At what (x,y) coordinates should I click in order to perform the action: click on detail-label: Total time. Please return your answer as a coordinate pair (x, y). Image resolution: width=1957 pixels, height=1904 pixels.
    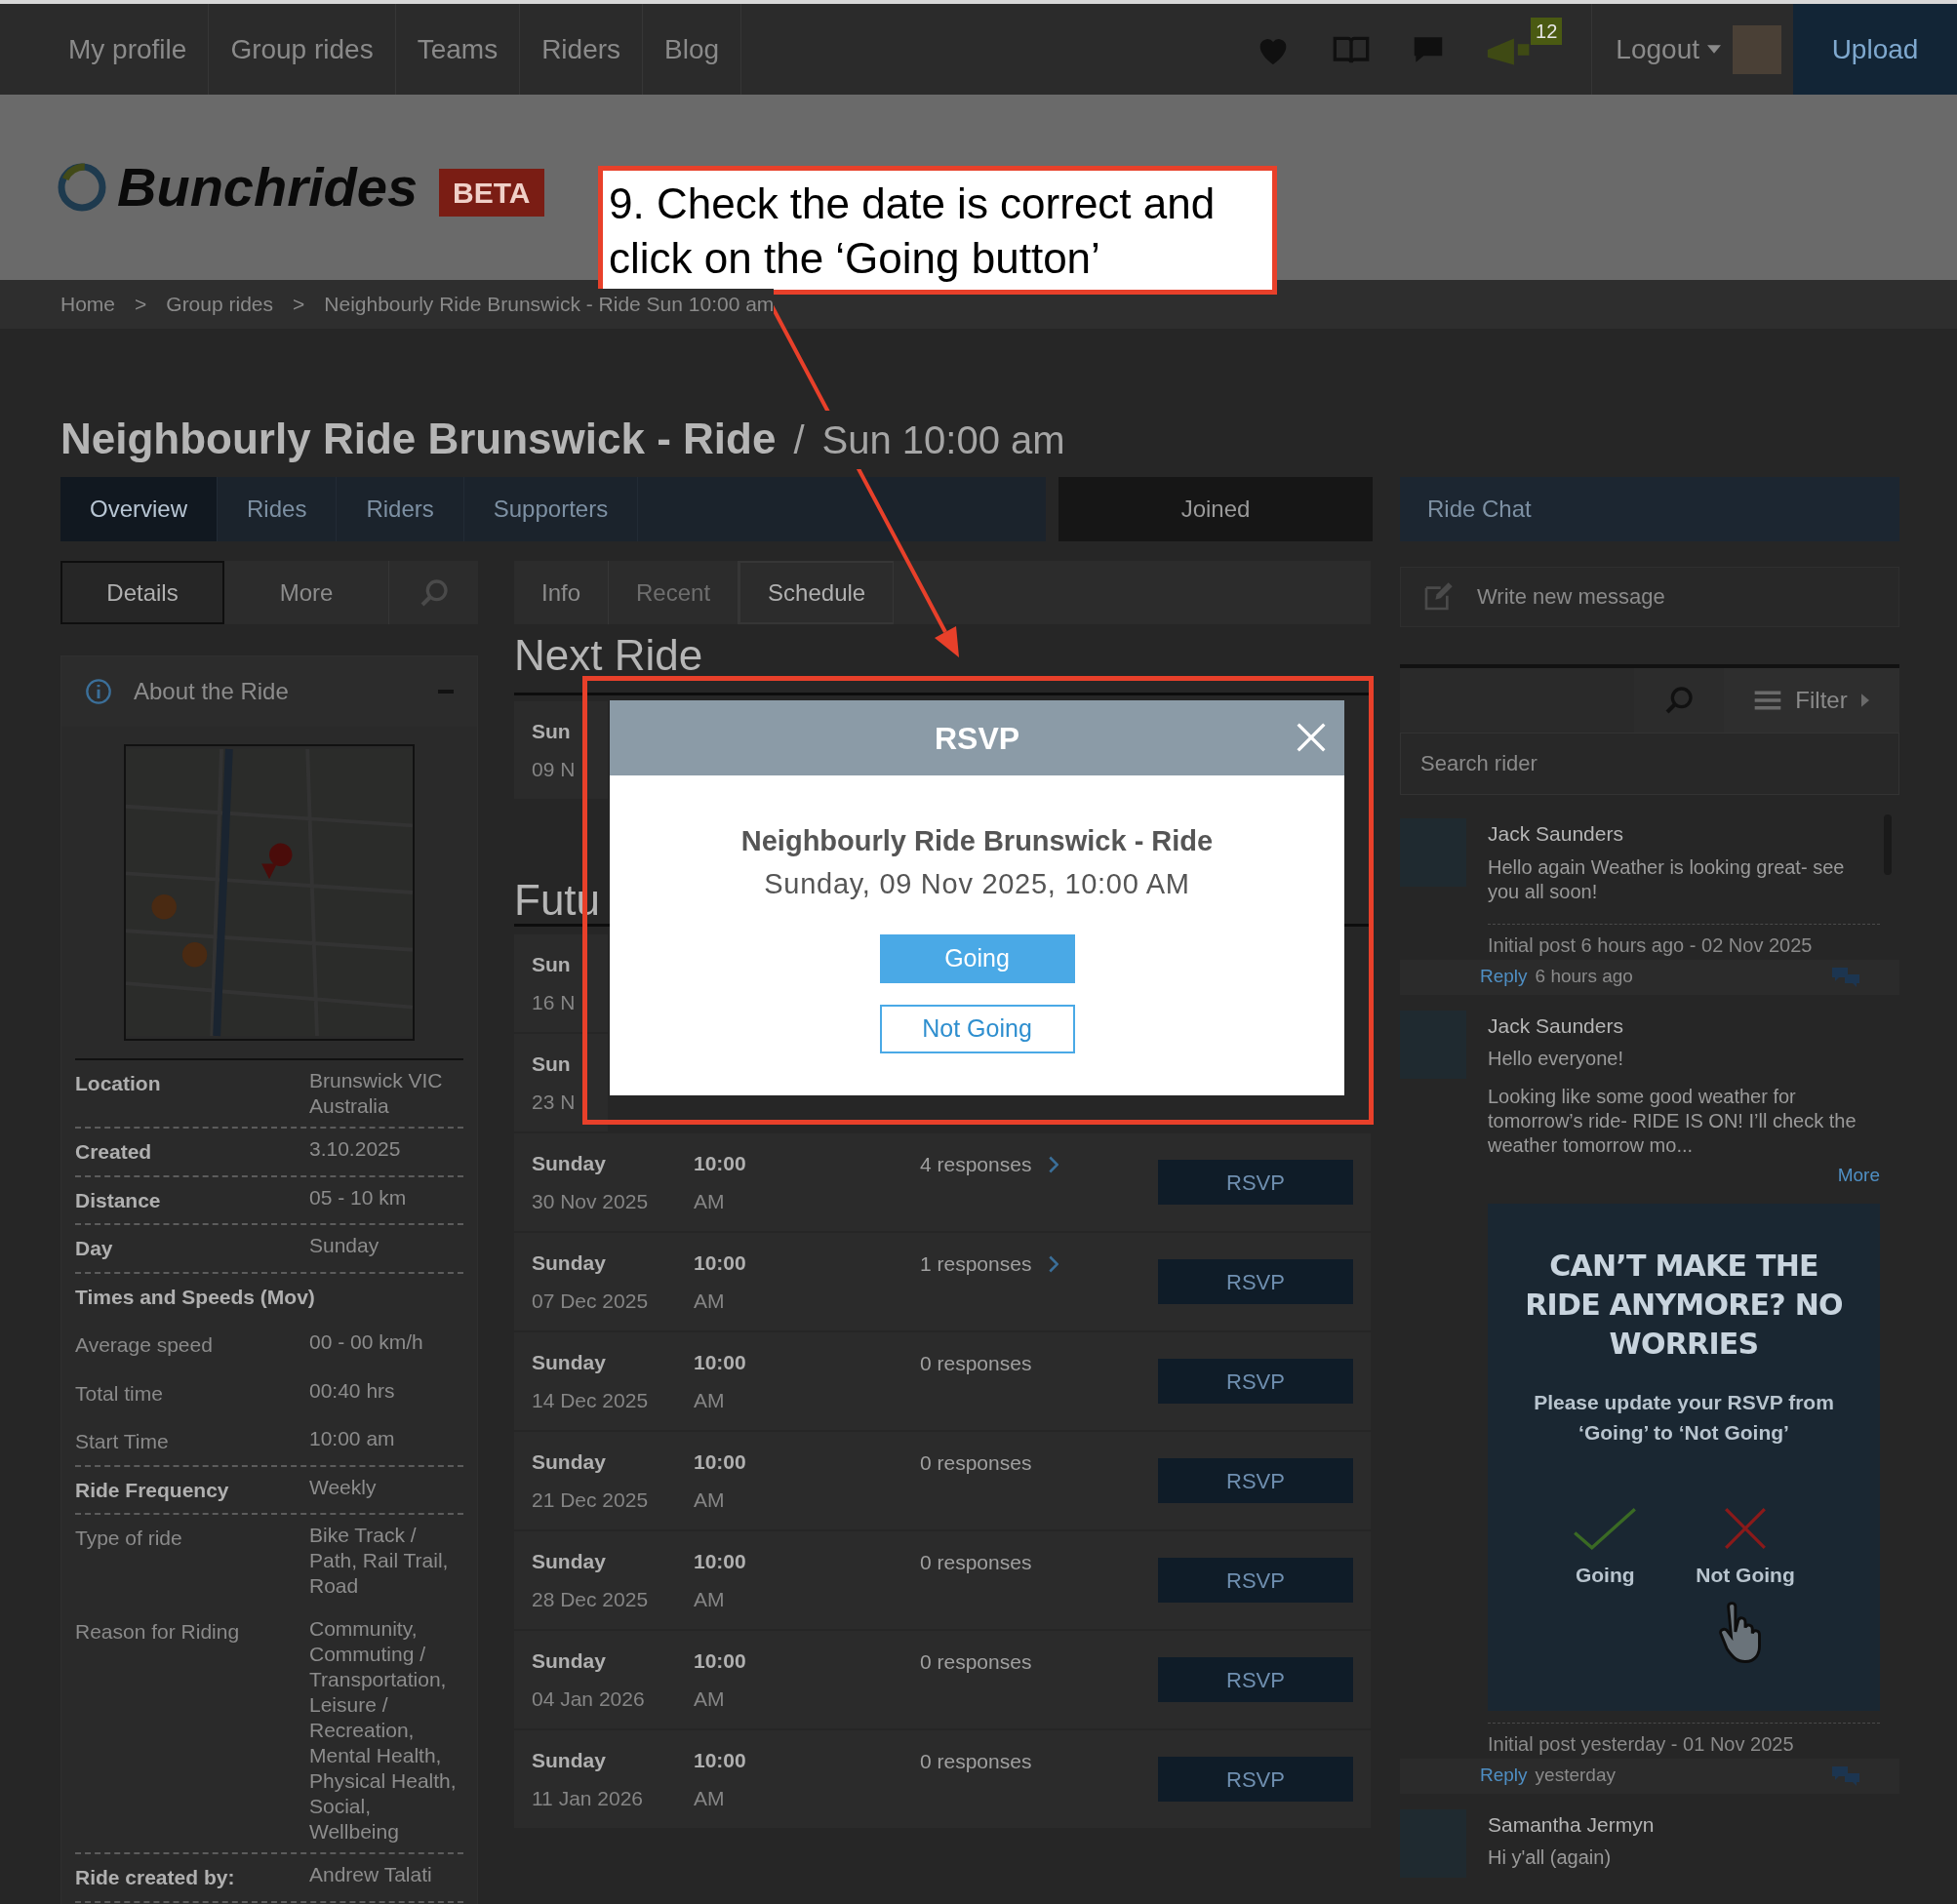
    Looking at the image, I should click on (119, 1393).